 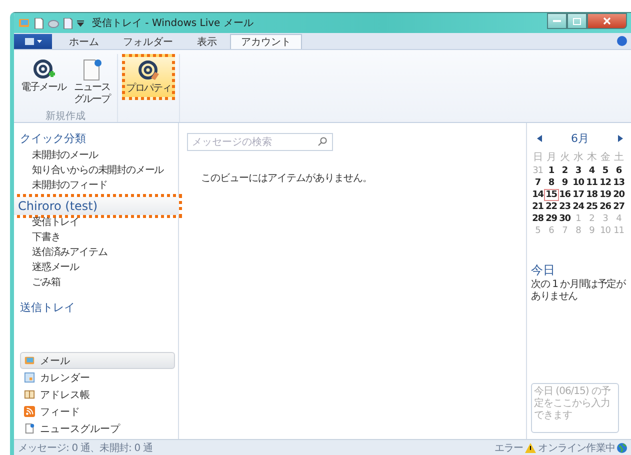 What do you see at coordinates (39, 41) in the screenshot?
I see `caret-icon` at bounding box center [39, 41].